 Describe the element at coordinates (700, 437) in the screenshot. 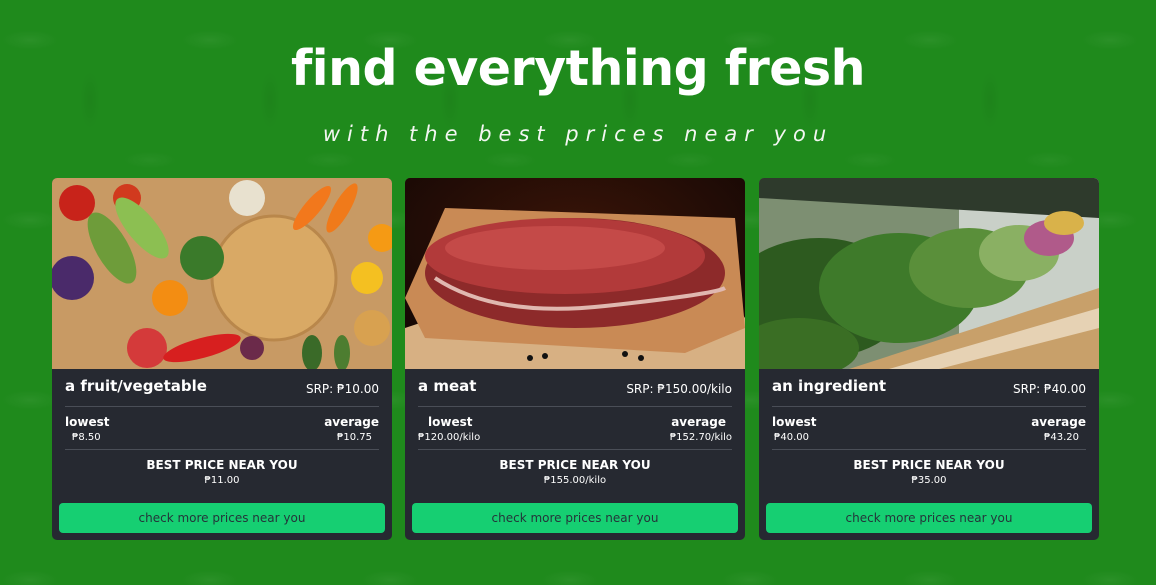

I see `average-price: ₱152.70/kilo` at that location.